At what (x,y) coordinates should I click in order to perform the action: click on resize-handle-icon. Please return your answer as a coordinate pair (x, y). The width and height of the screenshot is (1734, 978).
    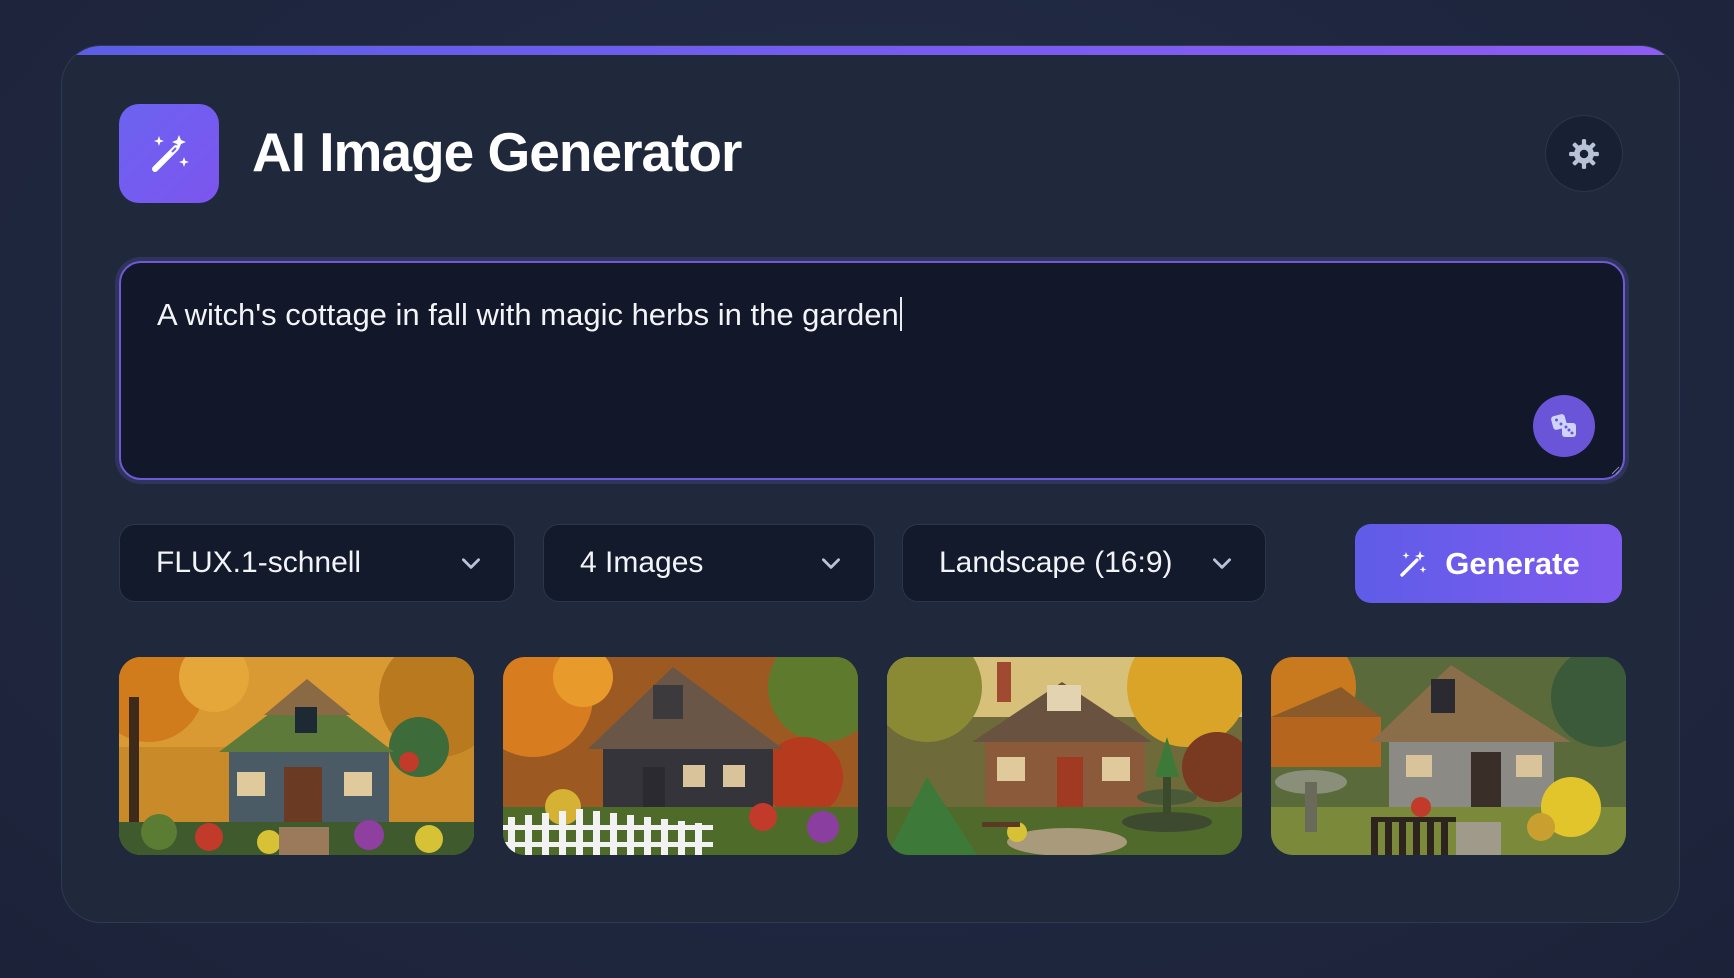
    Looking at the image, I should click on (1615, 470).